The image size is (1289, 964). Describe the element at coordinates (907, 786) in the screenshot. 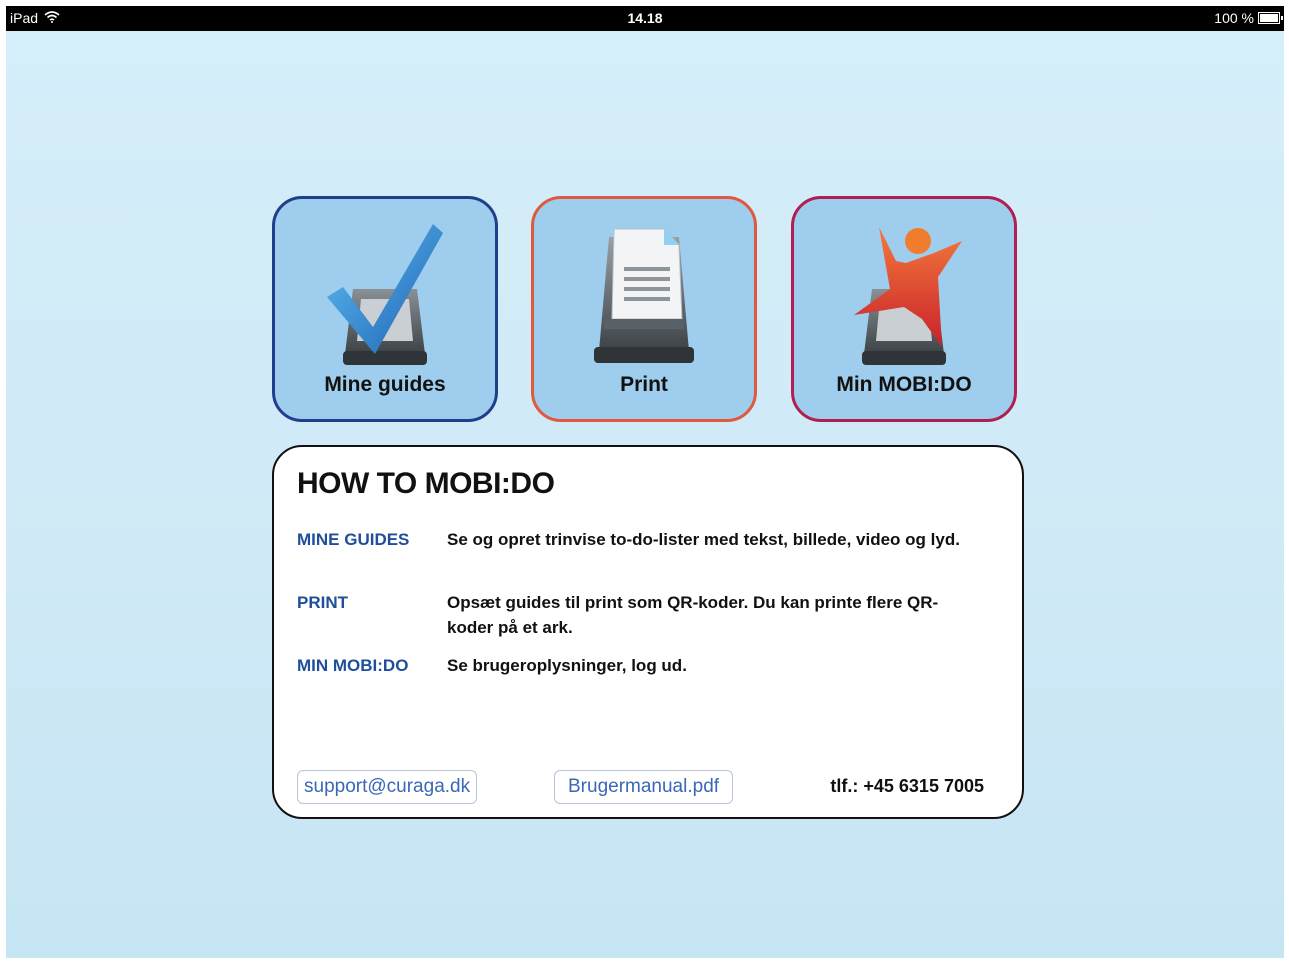

I see `phone-number: tlf.: +45 6315 7005` at that location.